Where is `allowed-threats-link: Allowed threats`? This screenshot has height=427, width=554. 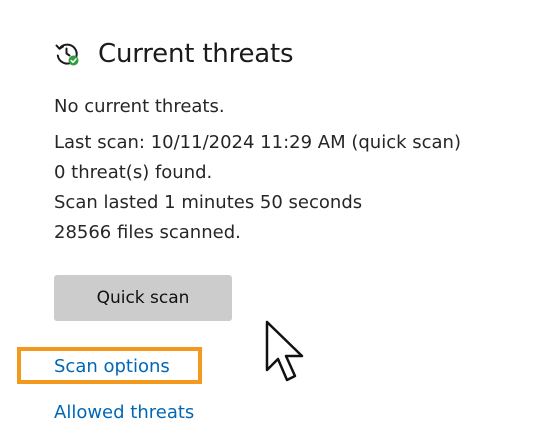
allowed-threats-link: Allowed threats is located at coordinates (124, 412).